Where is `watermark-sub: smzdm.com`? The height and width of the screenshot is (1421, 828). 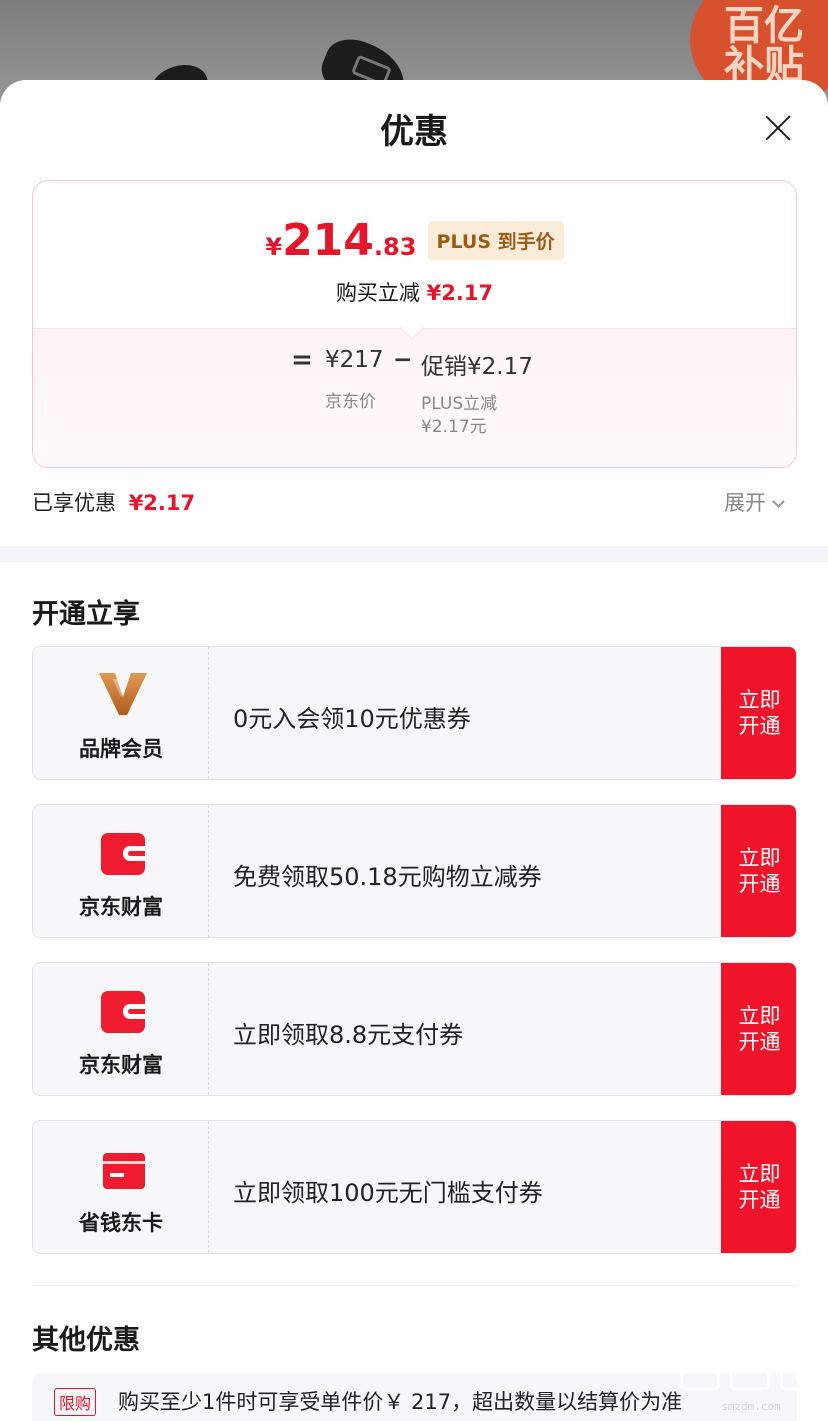
watermark-sub: smzdm.com is located at coordinates (751, 1406).